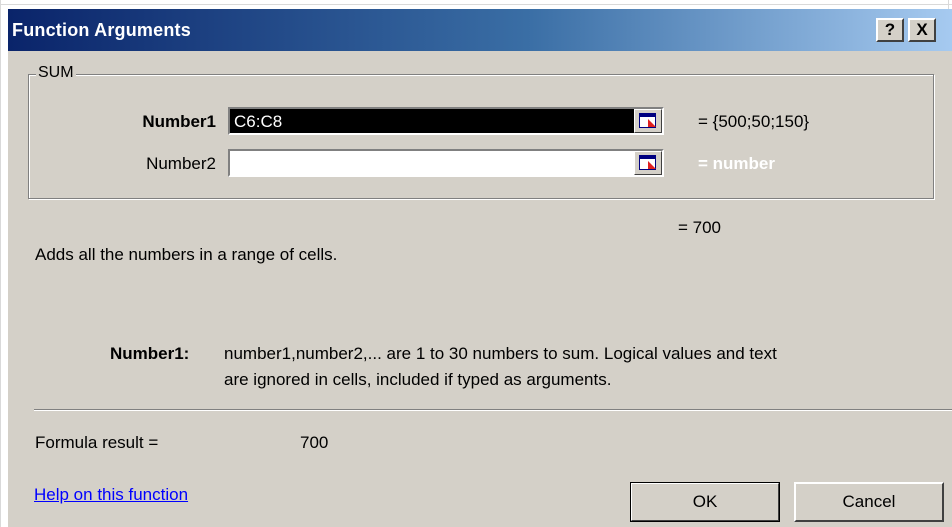  What do you see at coordinates (648, 163) in the screenshot?
I see `number2-collapse-button` at bounding box center [648, 163].